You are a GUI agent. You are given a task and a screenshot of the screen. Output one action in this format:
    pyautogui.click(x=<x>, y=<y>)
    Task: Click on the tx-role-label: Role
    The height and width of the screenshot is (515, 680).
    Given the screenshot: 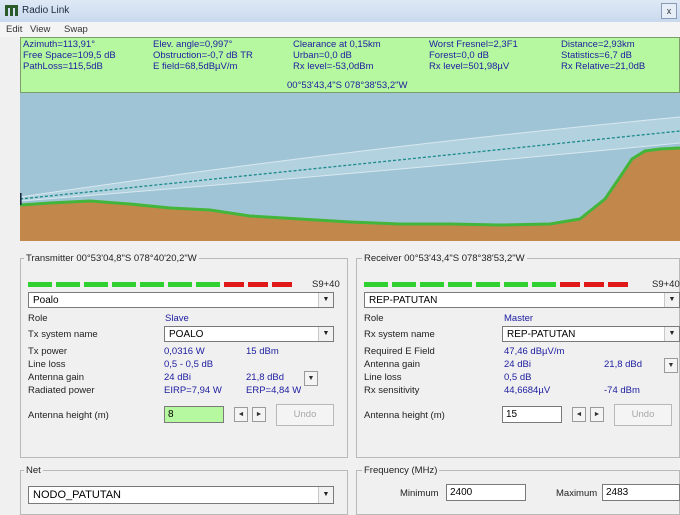 What is the action you would take?
    pyautogui.click(x=38, y=318)
    